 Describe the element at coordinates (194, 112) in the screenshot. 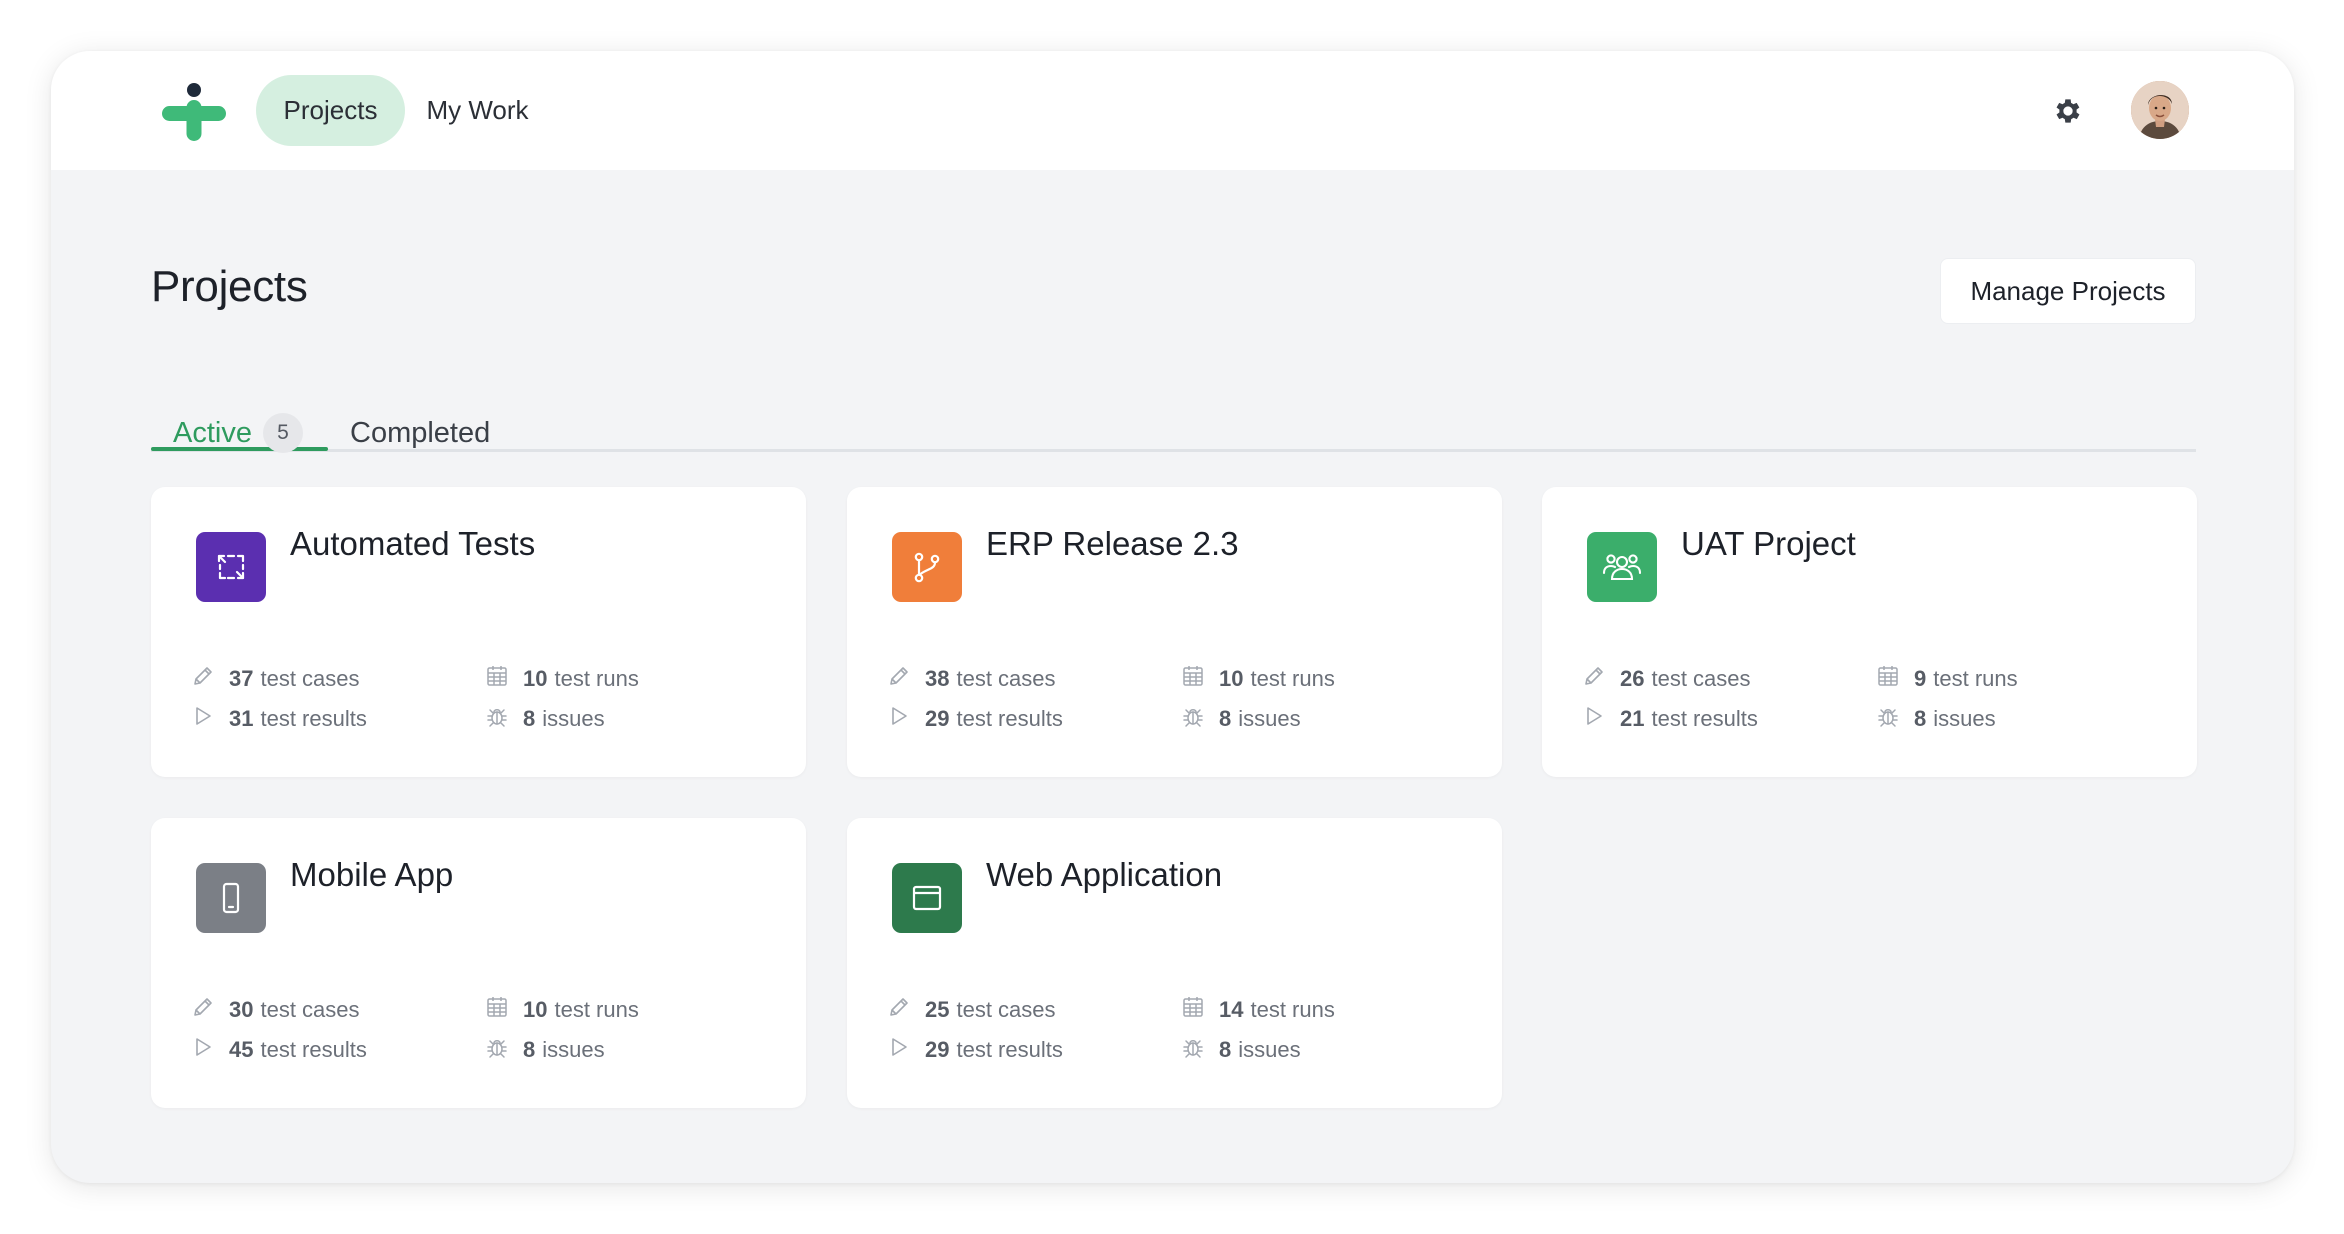

I see `app-logo` at that location.